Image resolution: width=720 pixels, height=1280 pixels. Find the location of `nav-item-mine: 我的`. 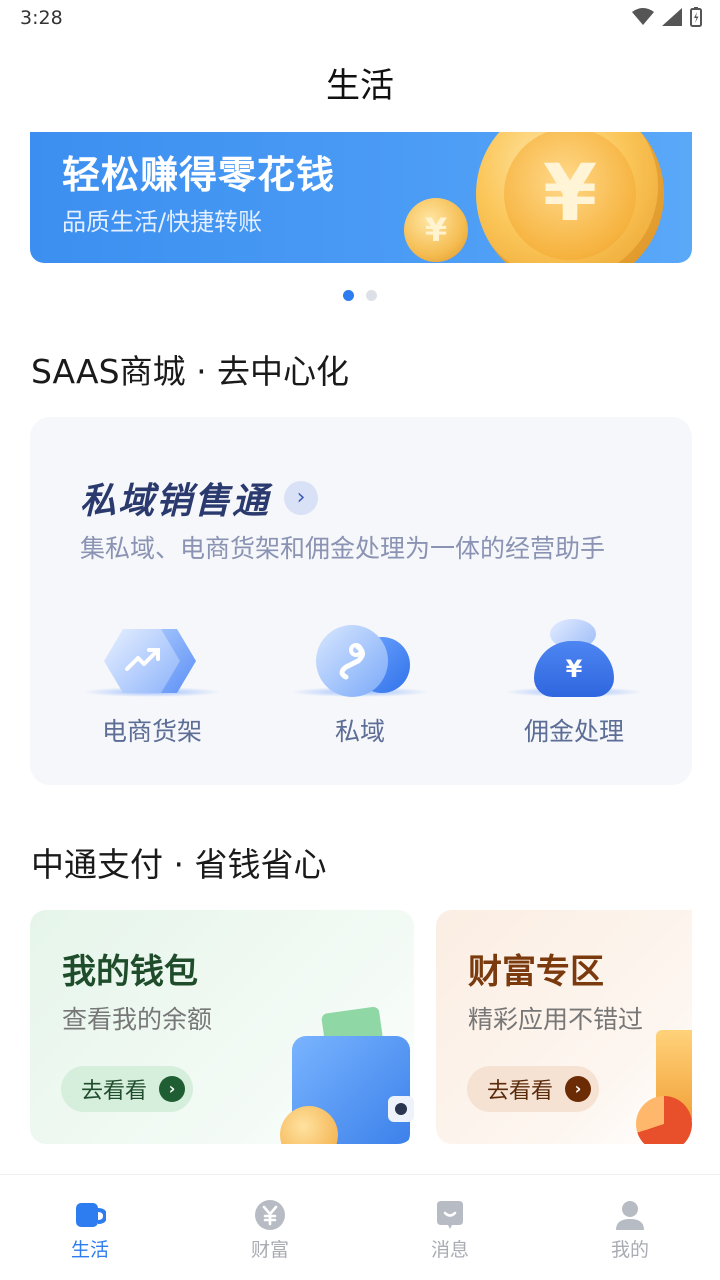

nav-item-mine: 我的 is located at coordinates (630, 1227).